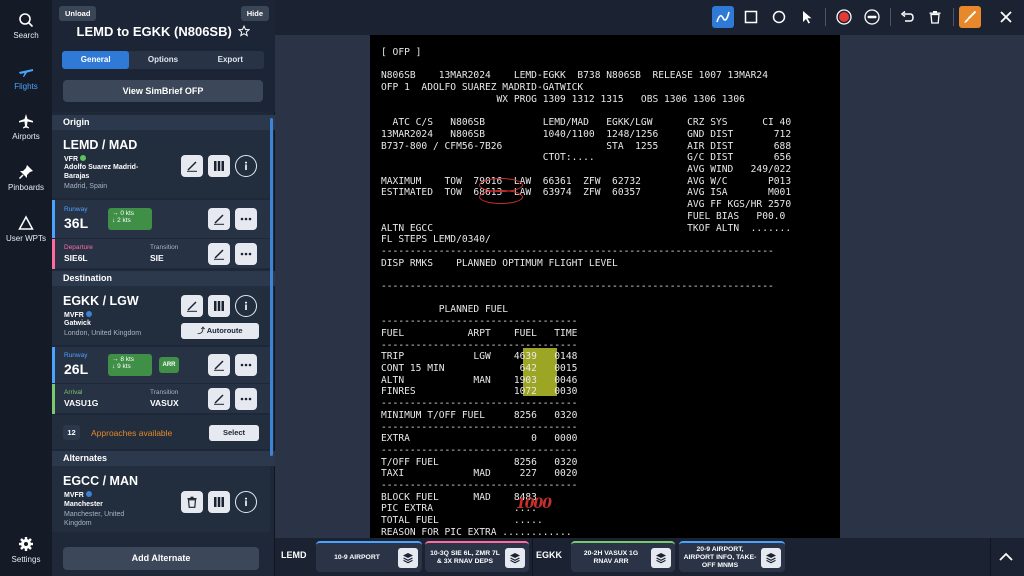 This screenshot has width=1024, height=576. Describe the element at coordinates (164, 247) in the screenshot. I see `departure-transition-label: Transition` at that location.